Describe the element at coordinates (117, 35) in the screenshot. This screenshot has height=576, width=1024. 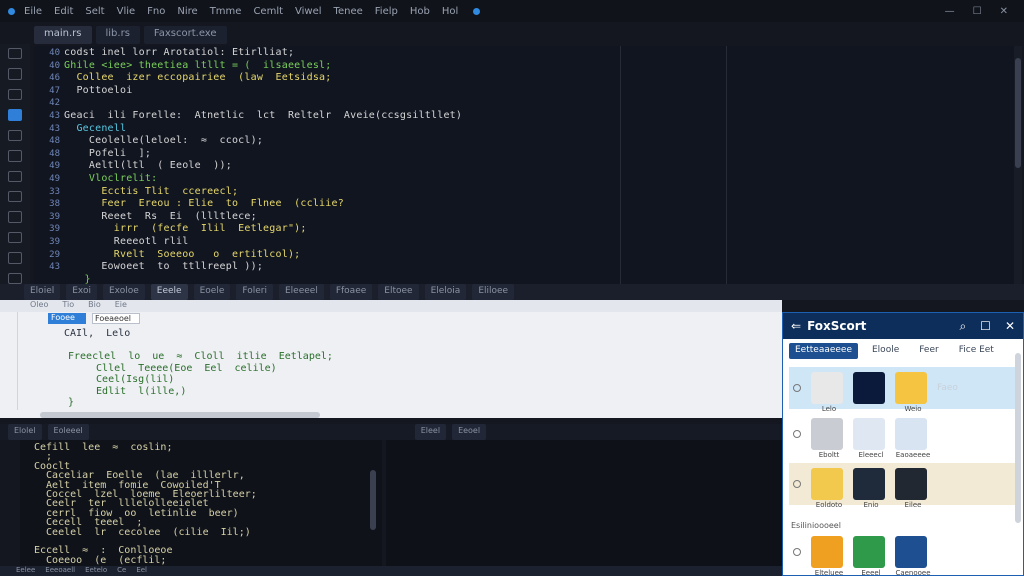
I see `editor-tab: lib.rs` at that location.